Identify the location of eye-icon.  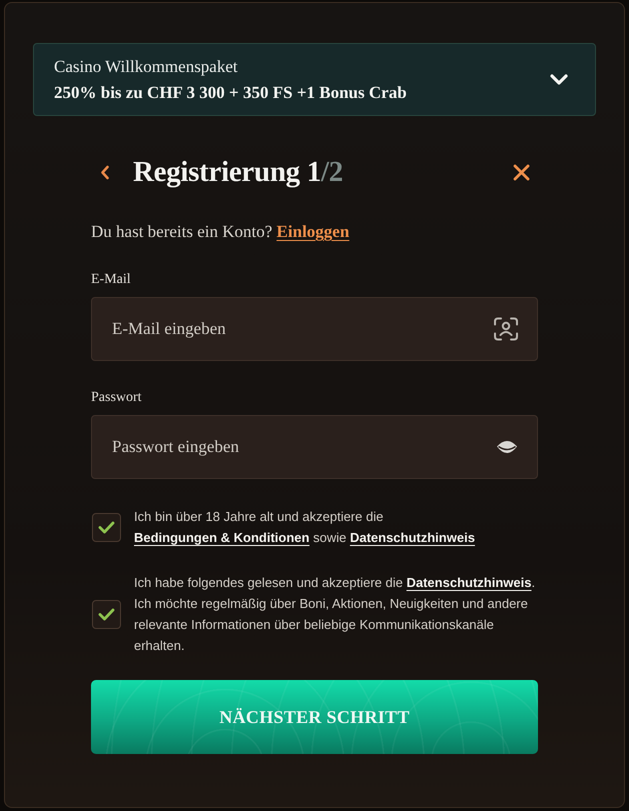
(507, 447).